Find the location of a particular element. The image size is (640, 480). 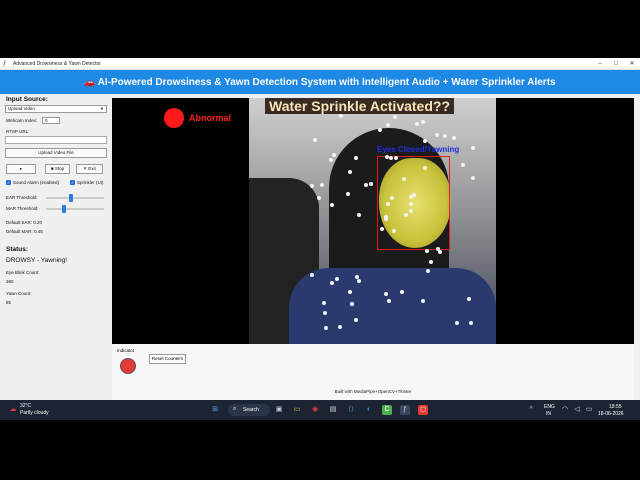

eye-blink-label: Eye Blink Count: is located at coordinates (23, 272).